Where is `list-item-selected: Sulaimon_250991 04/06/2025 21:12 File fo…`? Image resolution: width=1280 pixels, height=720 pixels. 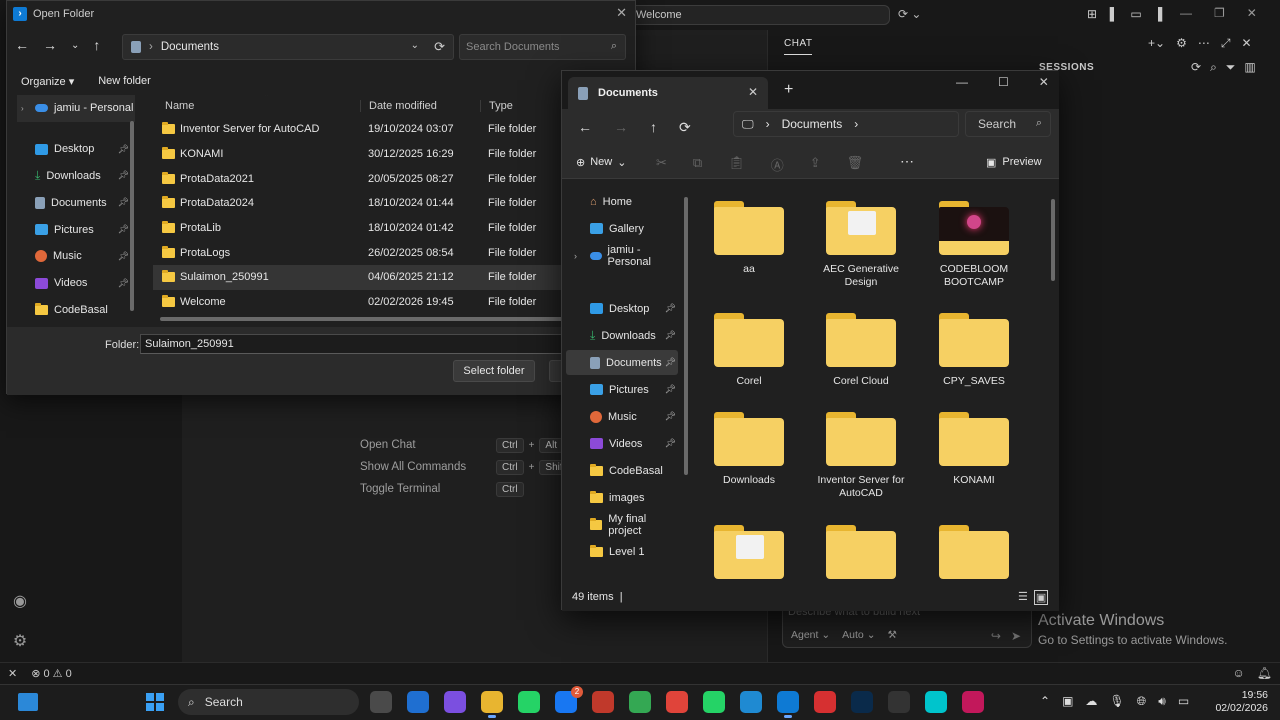 list-item-selected: Sulaimon_250991 04/06/2025 21:12 File fo… is located at coordinates (363, 277).